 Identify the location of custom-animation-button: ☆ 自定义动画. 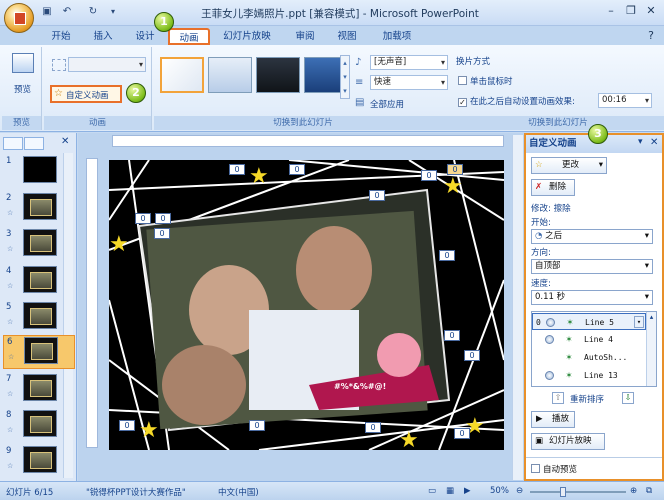
(86, 94).